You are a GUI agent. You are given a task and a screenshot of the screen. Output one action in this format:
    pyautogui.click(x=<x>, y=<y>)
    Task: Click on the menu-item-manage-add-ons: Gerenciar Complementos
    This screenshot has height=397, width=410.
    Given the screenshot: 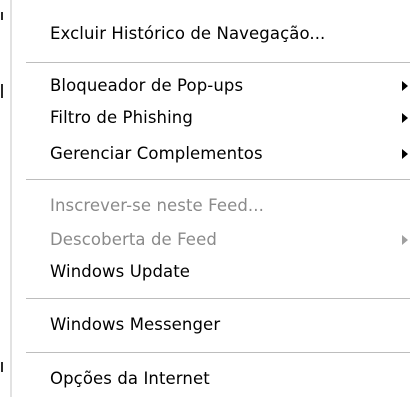 What is the action you would take?
    pyautogui.click(x=230, y=154)
    